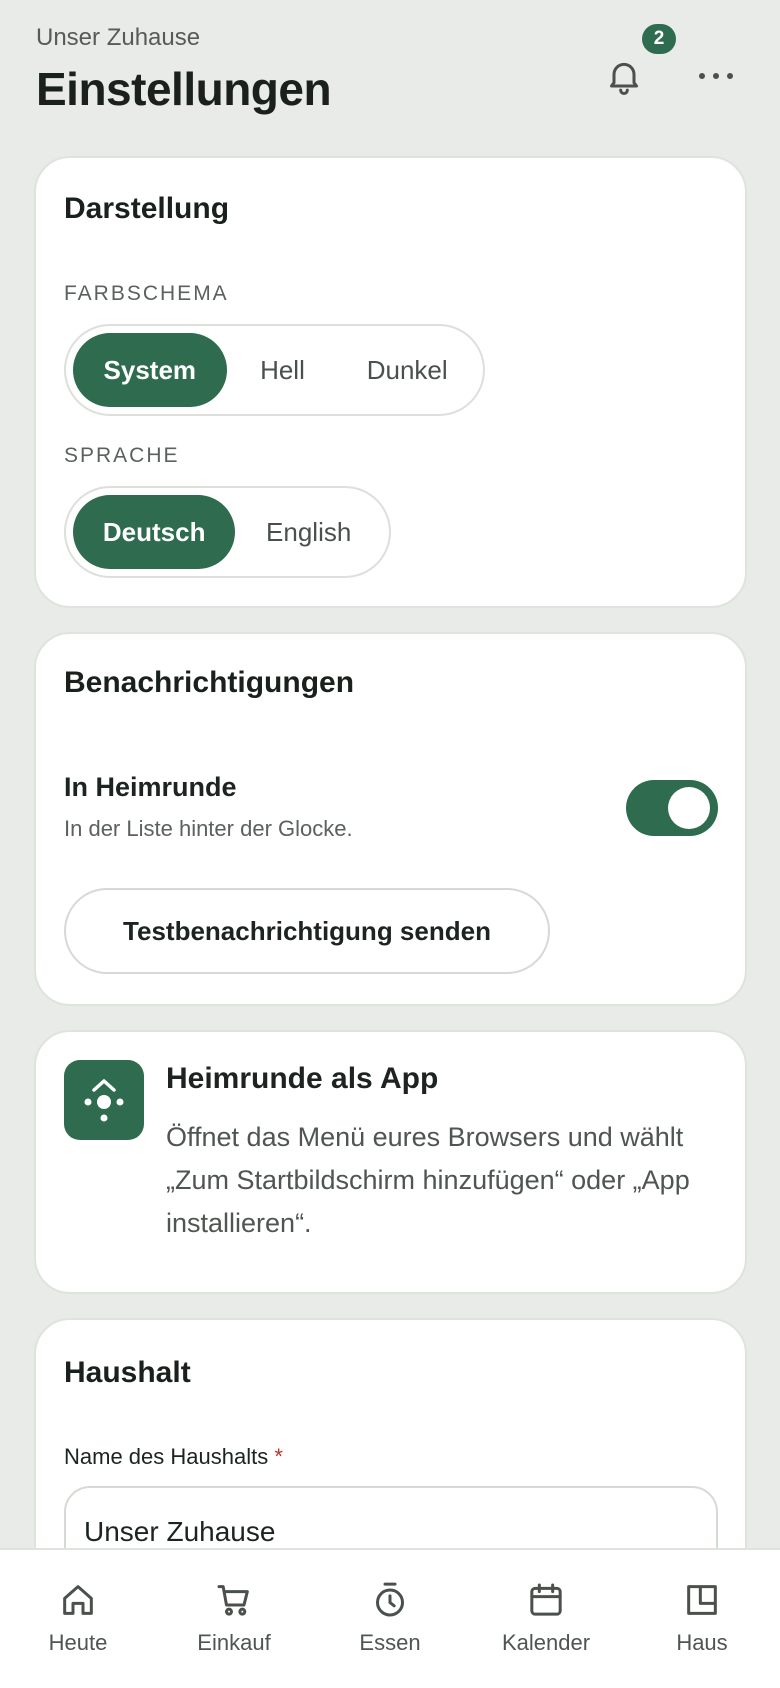 The image size is (780, 1688). What do you see at coordinates (278, 1456) in the screenshot?
I see `required-marker: *` at bounding box center [278, 1456].